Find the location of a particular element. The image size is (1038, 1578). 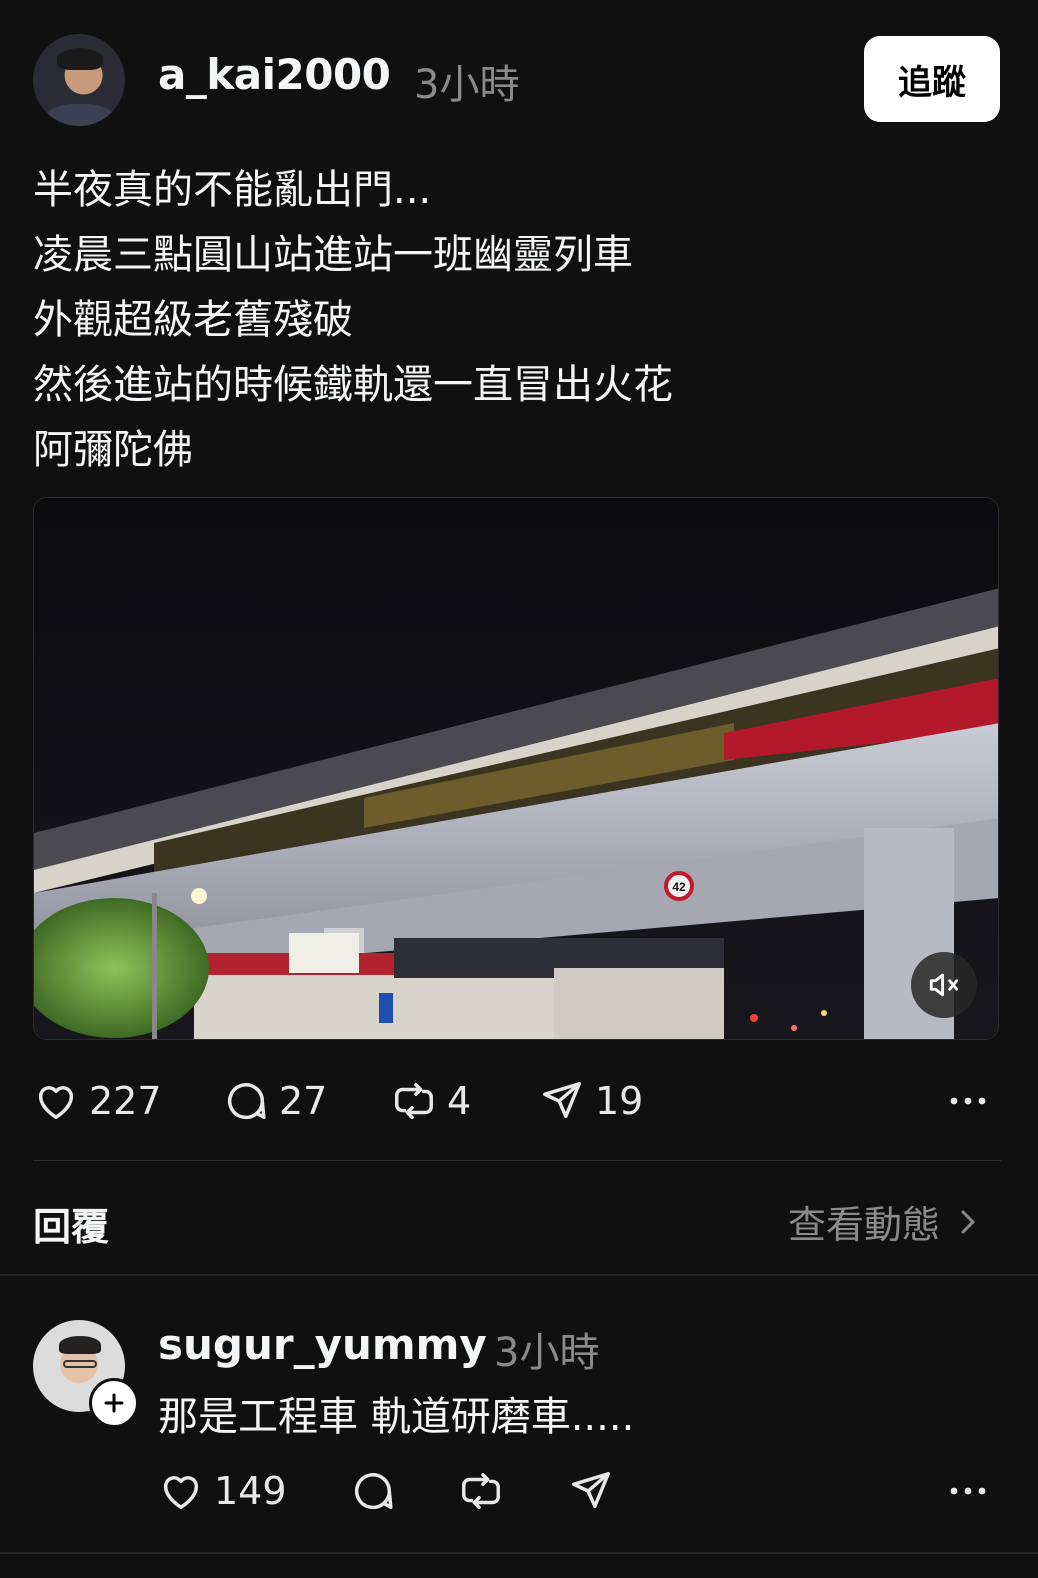

view-activity-label: 查看動態 is located at coordinates (864, 1225).